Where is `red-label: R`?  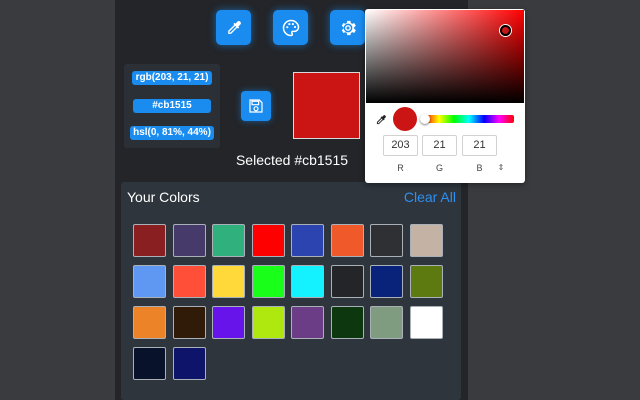 red-label: R is located at coordinates (400, 168).